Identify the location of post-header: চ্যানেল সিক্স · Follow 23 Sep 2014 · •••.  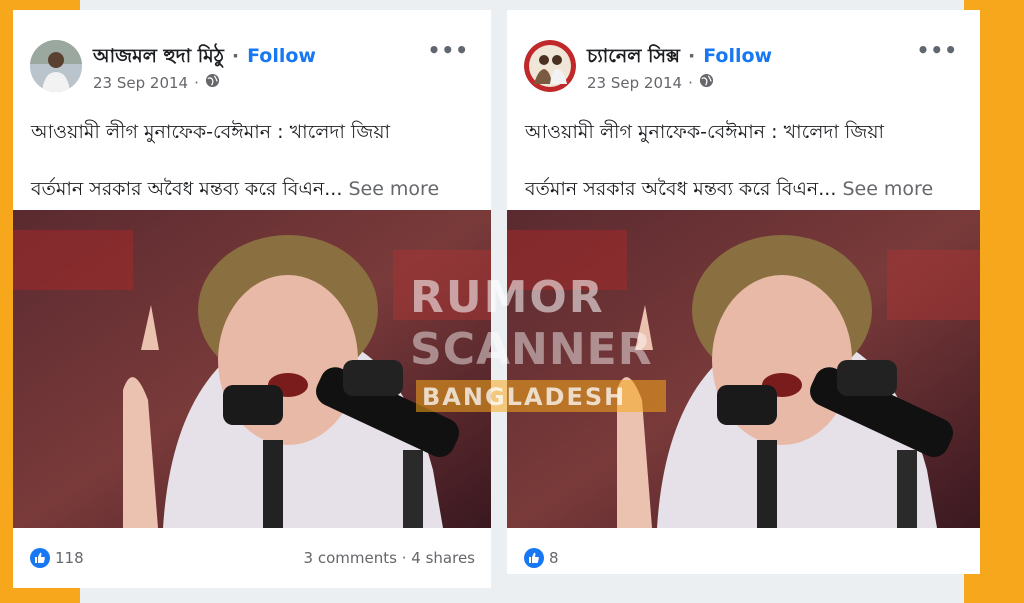
(743, 60).